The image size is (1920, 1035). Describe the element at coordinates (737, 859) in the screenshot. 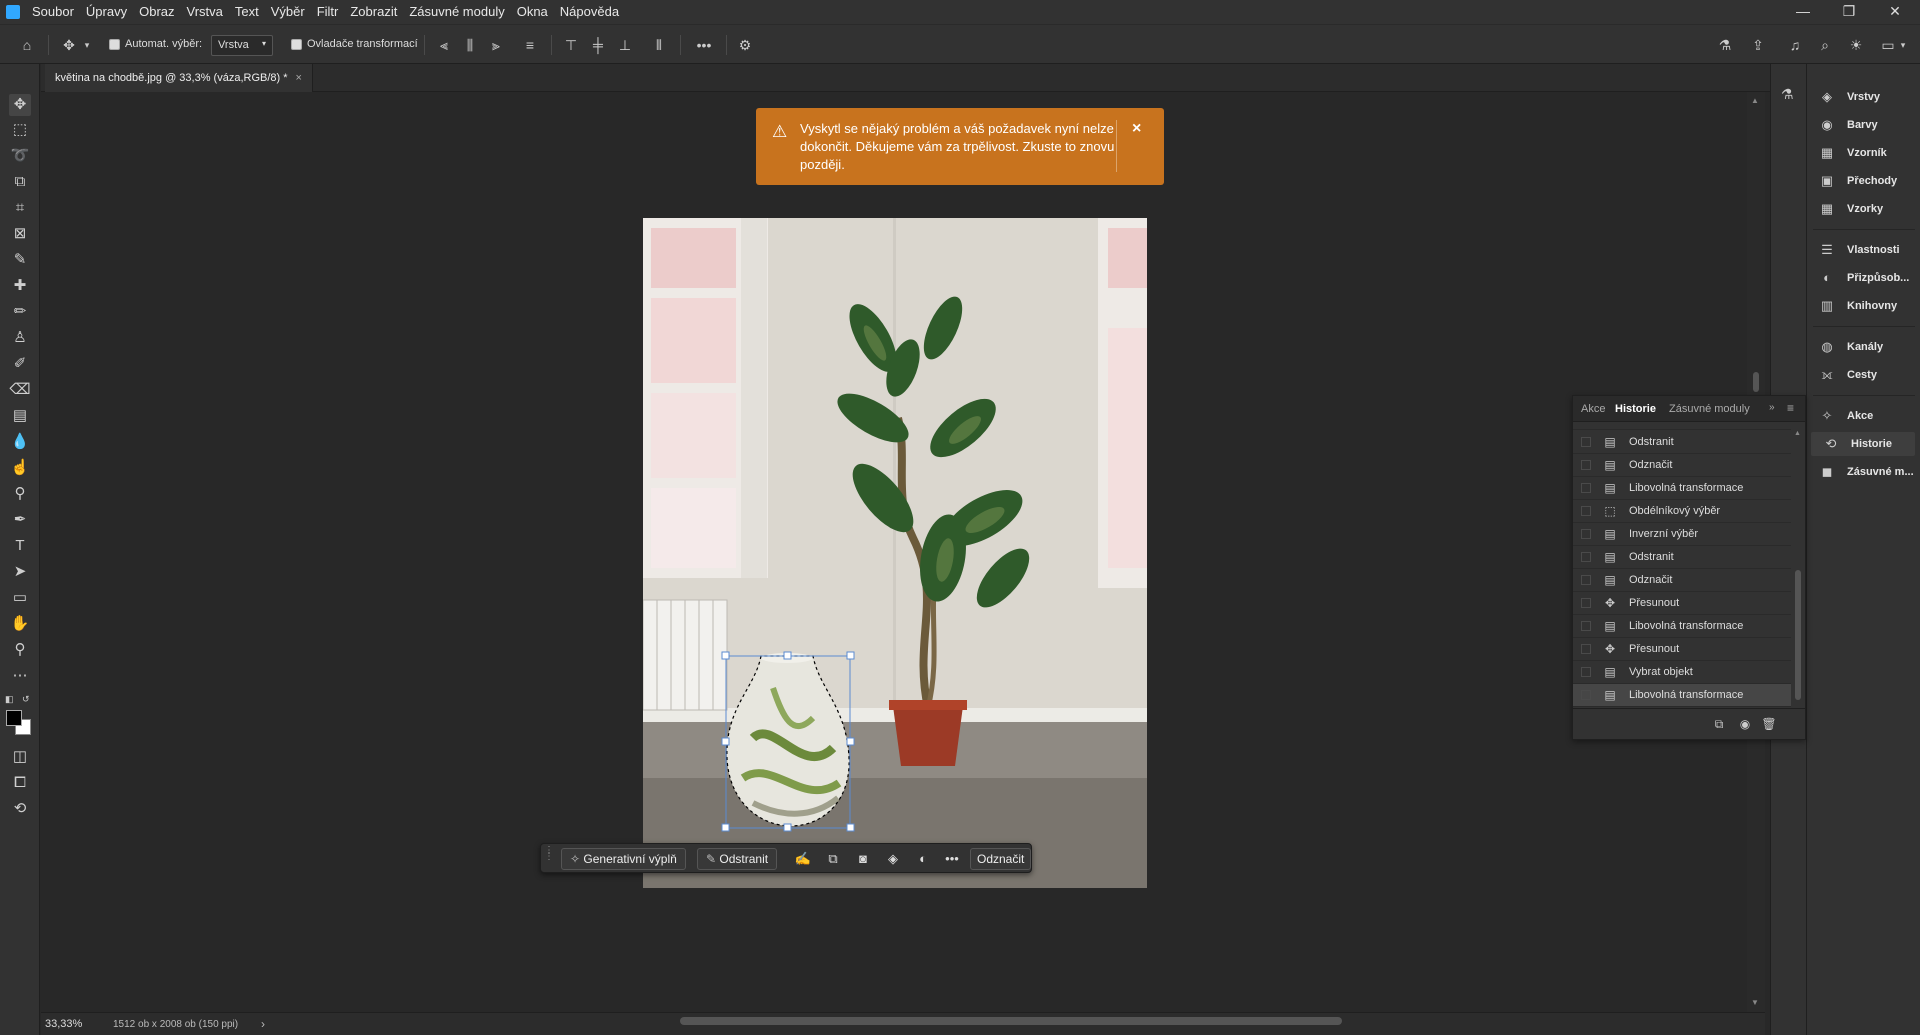

I see `remove-button: ✎ Odstranit` at that location.